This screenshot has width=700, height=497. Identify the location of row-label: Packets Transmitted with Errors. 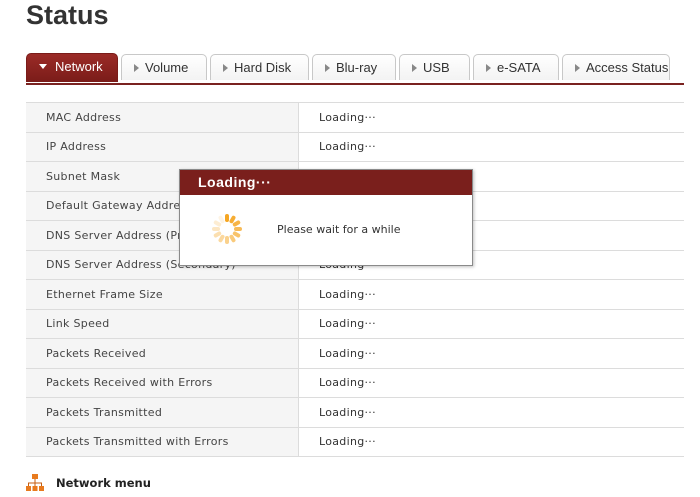
(162, 441).